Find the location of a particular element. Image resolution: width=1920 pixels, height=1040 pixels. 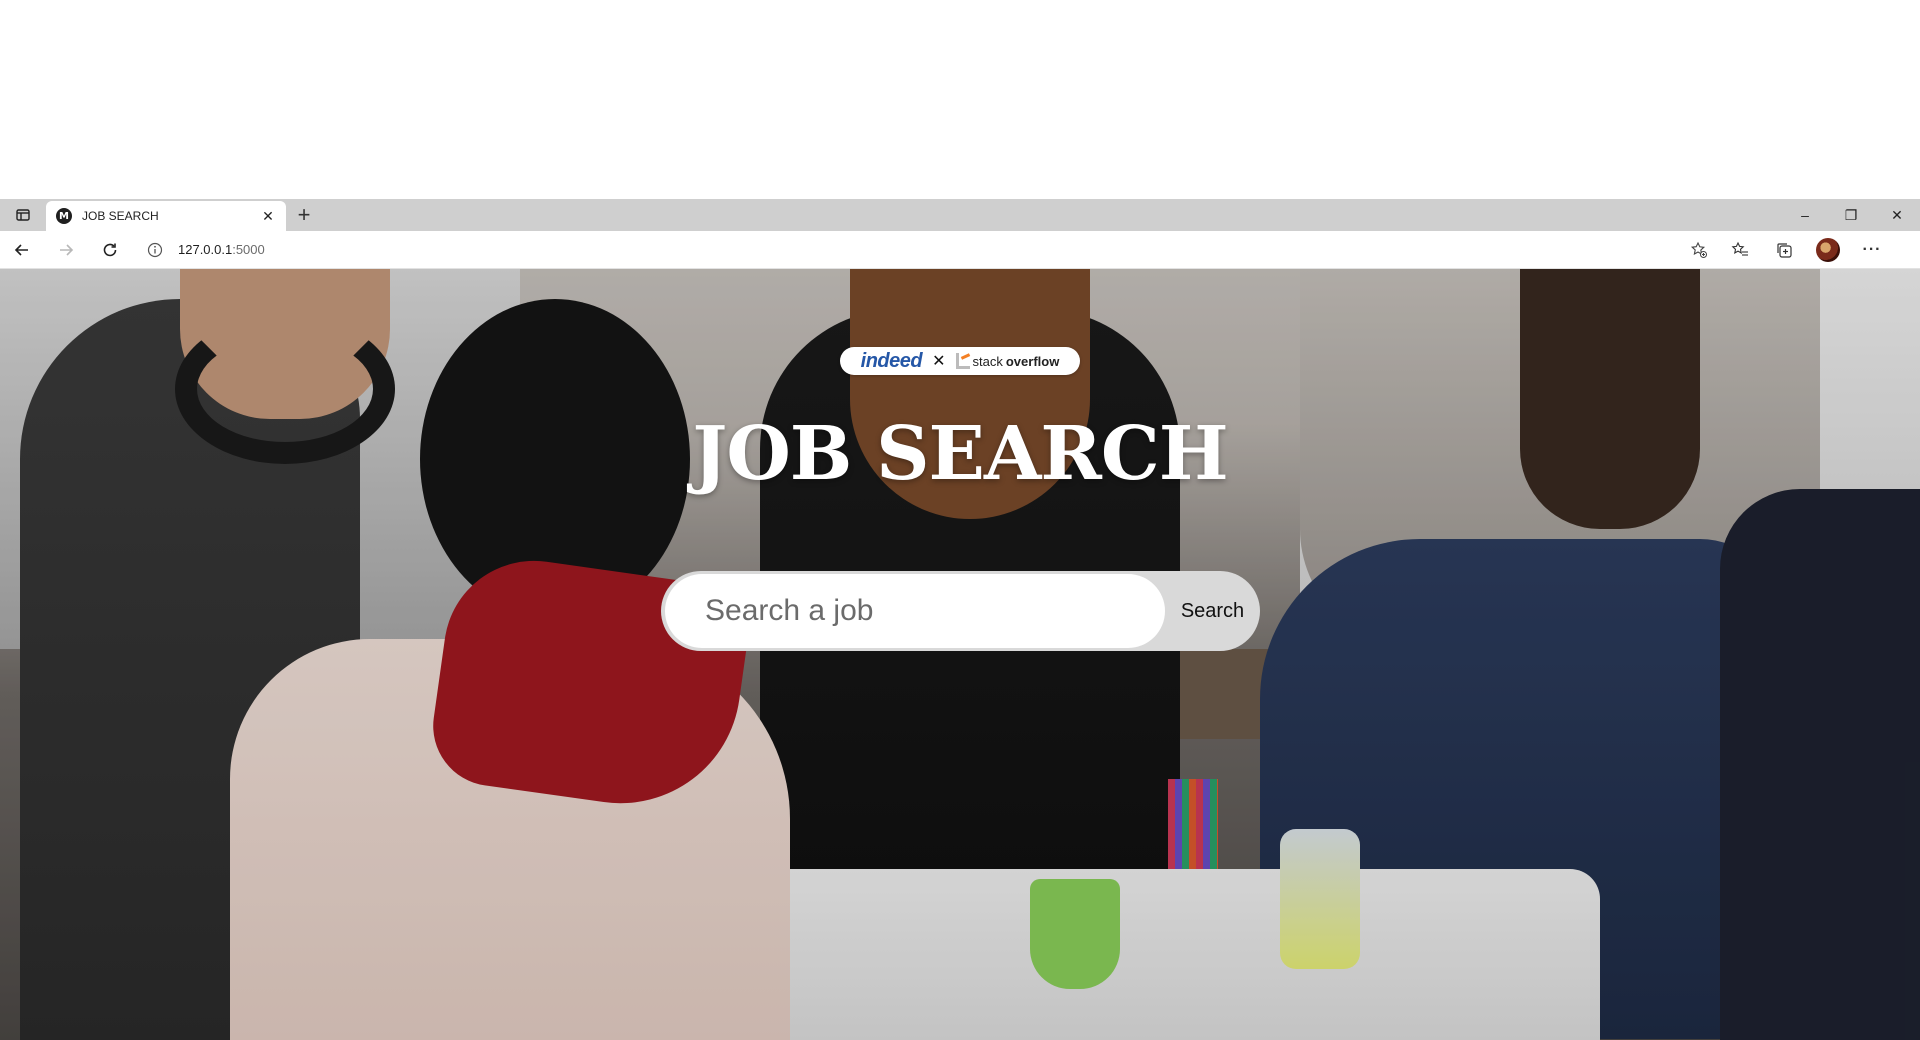

collections-button is located at coordinates (1784, 250).